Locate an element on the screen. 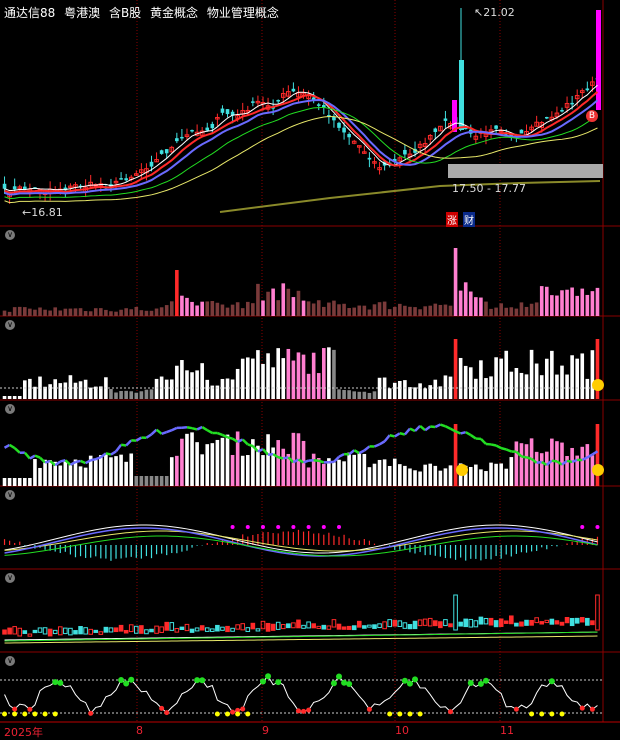 This screenshot has height=740, width=620. price-range-label: 17.50 - 17.77 is located at coordinates (489, 188).